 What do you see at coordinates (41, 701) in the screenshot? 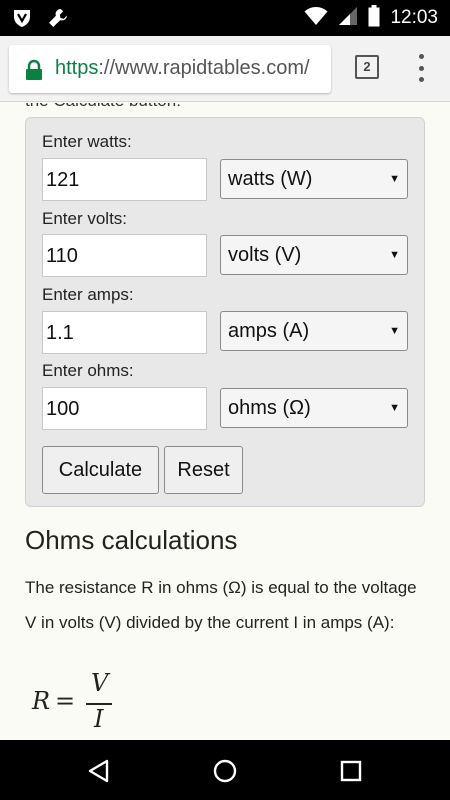
I see `formula-lhs: R` at bounding box center [41, 701].